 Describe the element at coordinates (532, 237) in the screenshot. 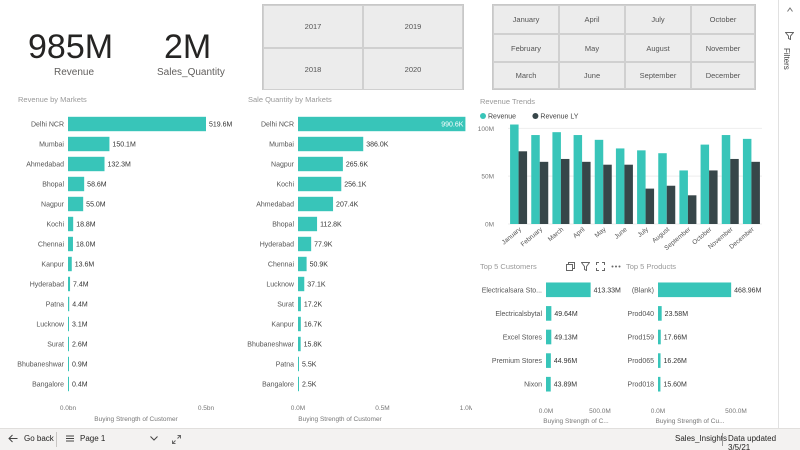

I see `x-tick-label: February` at that location.